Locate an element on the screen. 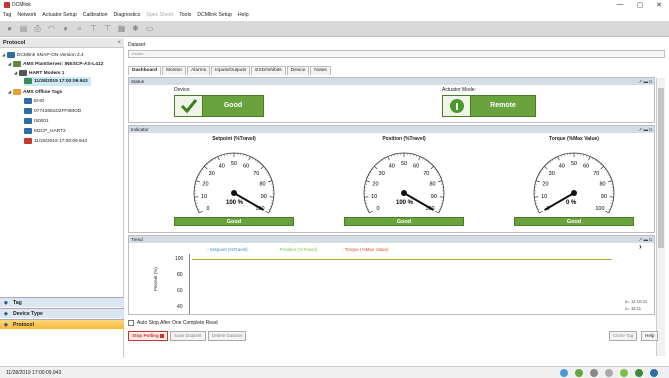 The height and width of the screenshot is (378, 669). network-status-icon is located at coordinates (594, 373).